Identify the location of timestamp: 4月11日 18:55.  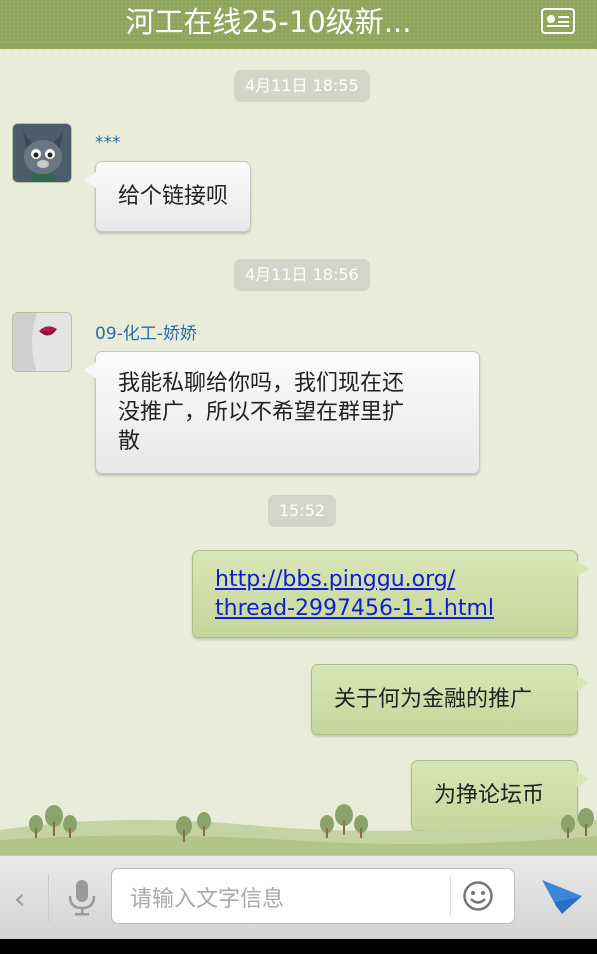
(302, 86).